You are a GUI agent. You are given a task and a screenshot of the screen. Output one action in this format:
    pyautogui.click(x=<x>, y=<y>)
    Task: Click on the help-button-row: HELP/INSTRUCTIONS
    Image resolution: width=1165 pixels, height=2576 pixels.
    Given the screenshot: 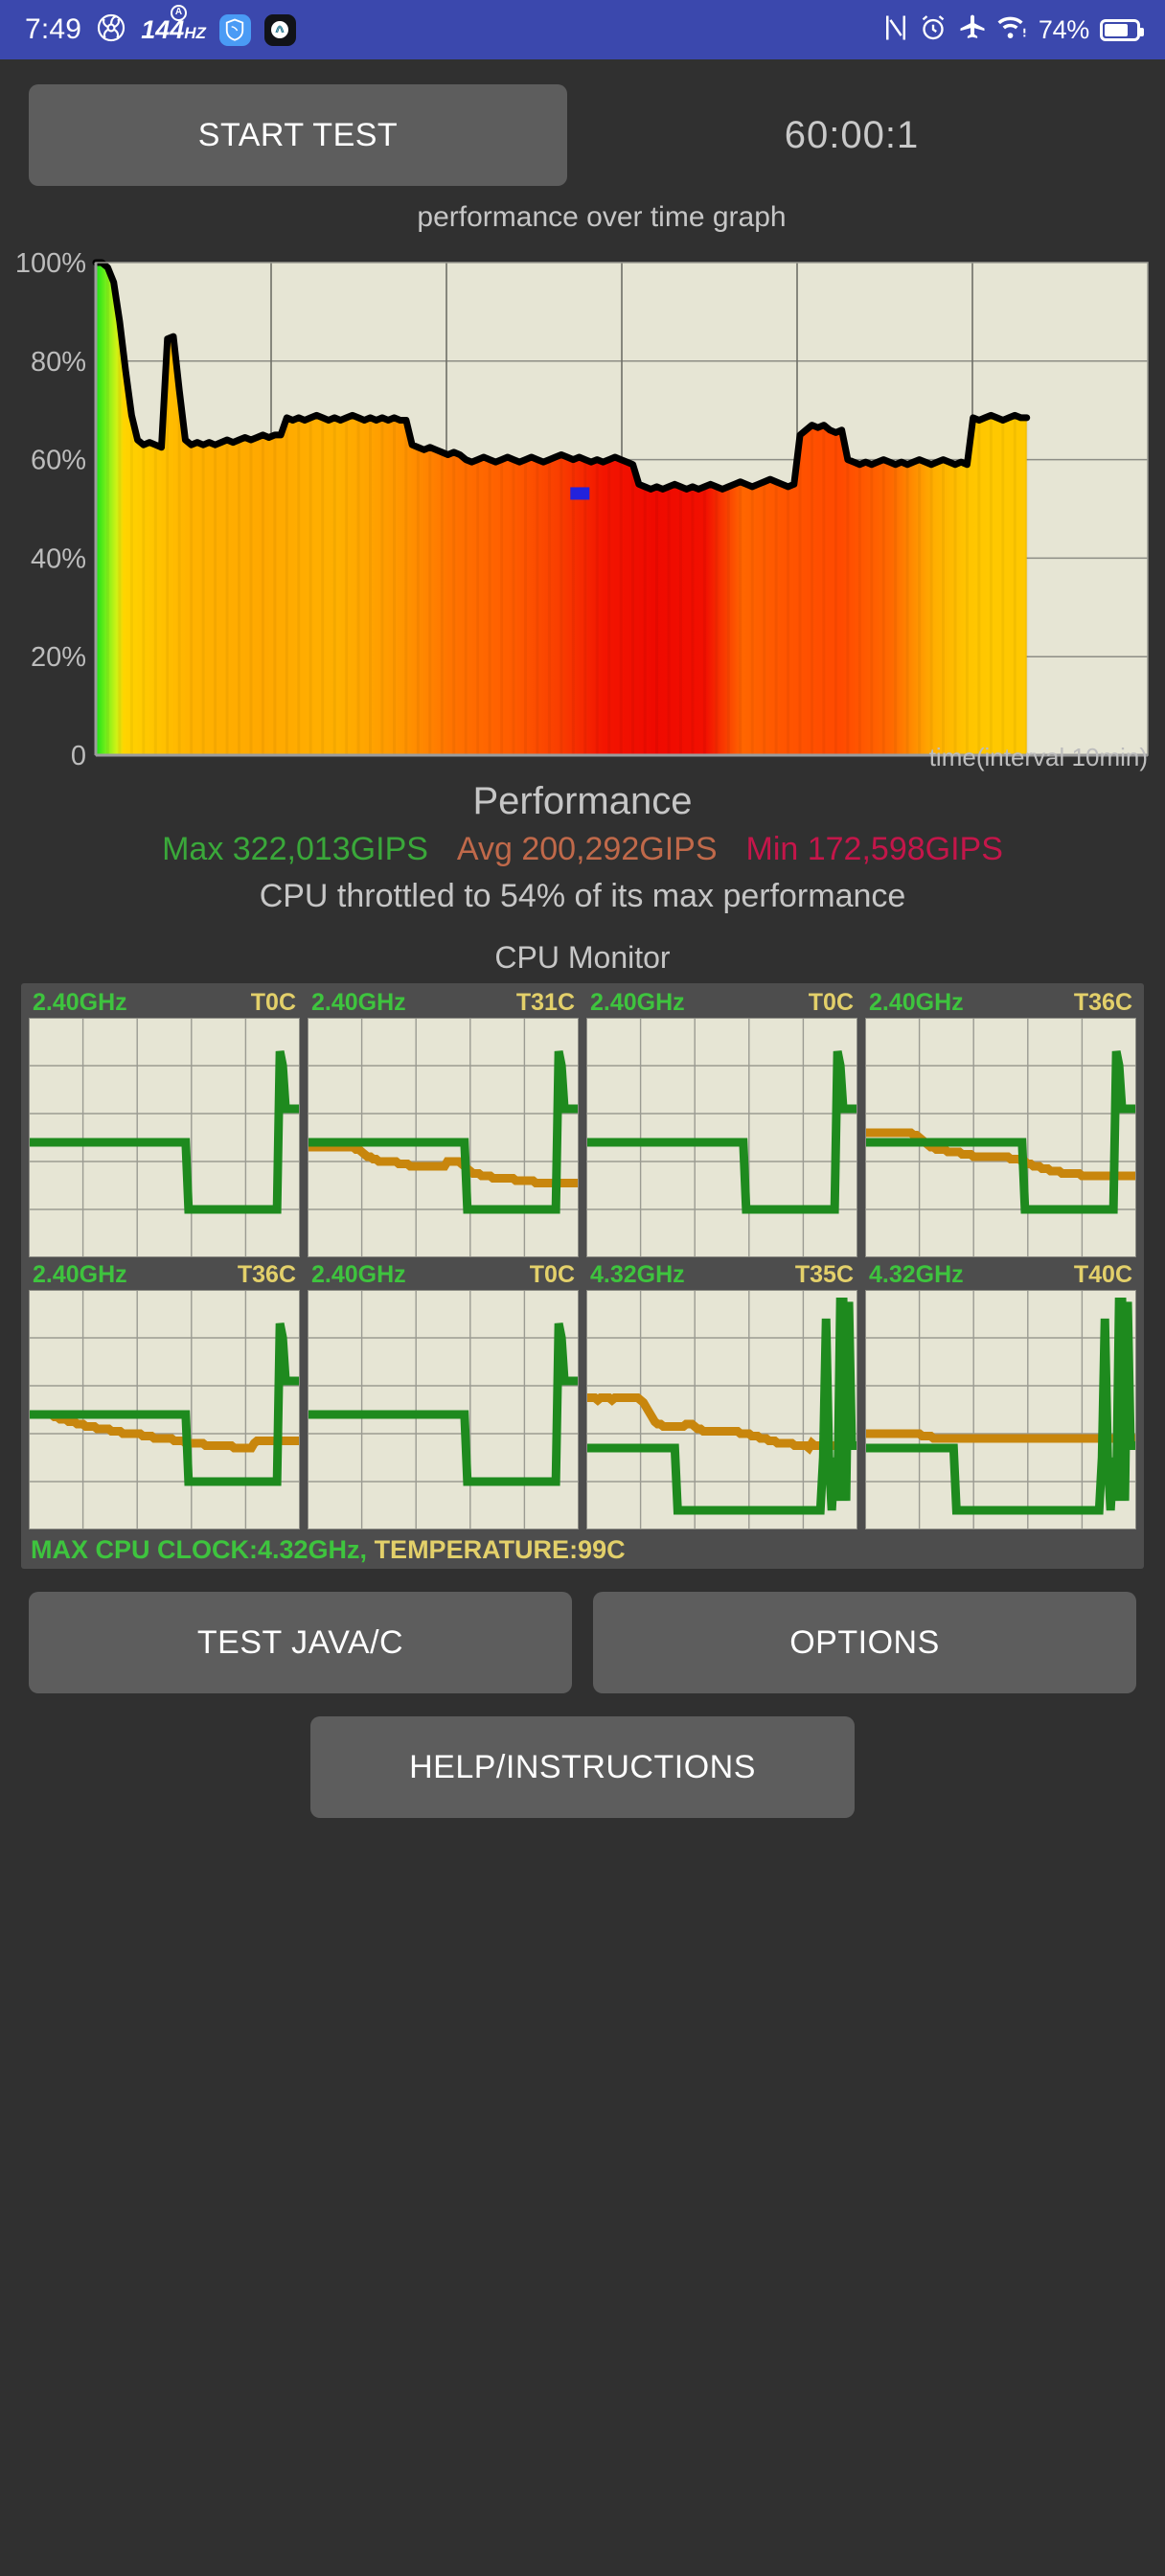 What is the action you would take?
    pyautogui.click(x=582, y=1755)
    